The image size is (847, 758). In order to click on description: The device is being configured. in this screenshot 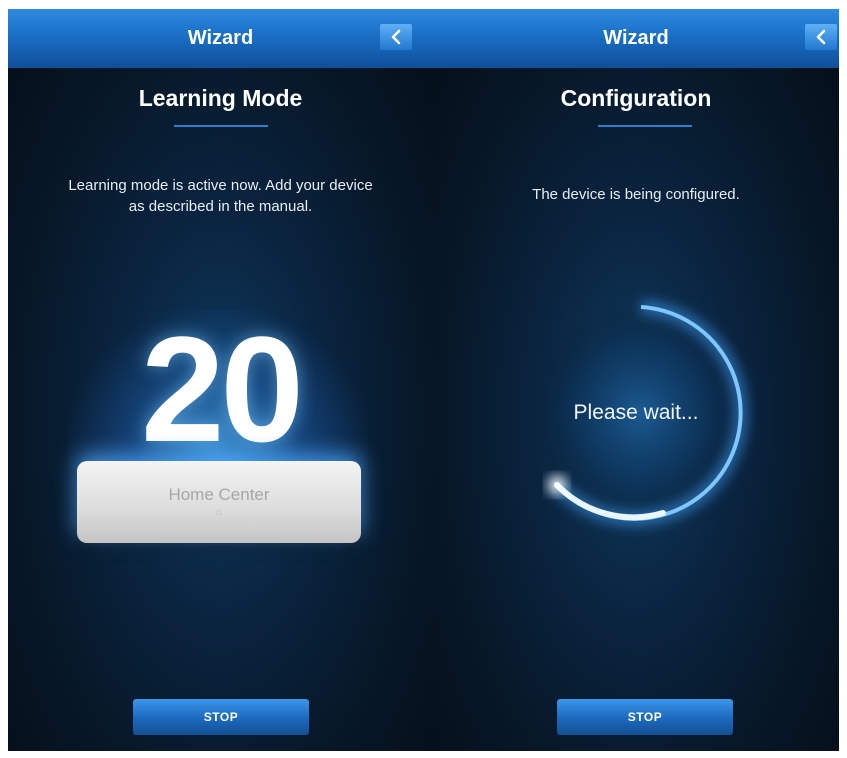, I will do `click(636, 194)`.